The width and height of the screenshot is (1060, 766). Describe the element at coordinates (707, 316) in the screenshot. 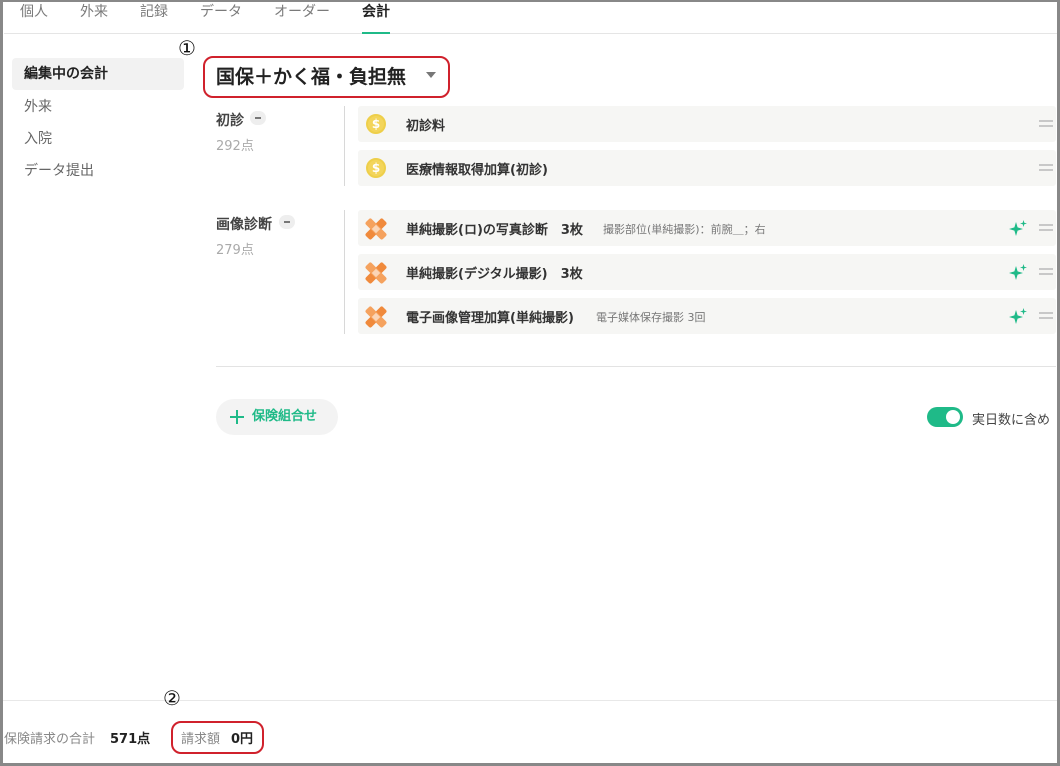

I see `list-item: 電子画像管理加算(単純撮影) 電子媒体保存撮影 3回` at that location.